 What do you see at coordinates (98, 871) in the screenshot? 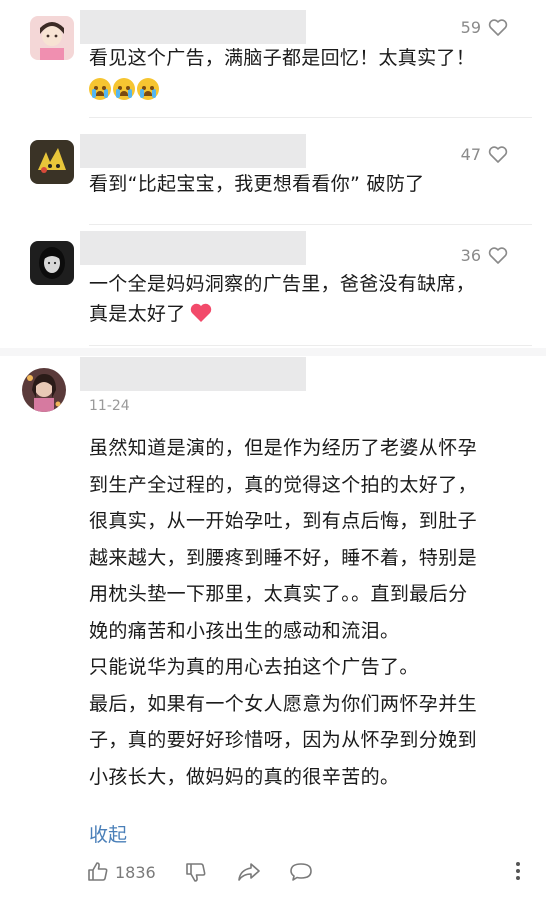
I see `thumbs-up-icon` at bounding box center [98, 871].